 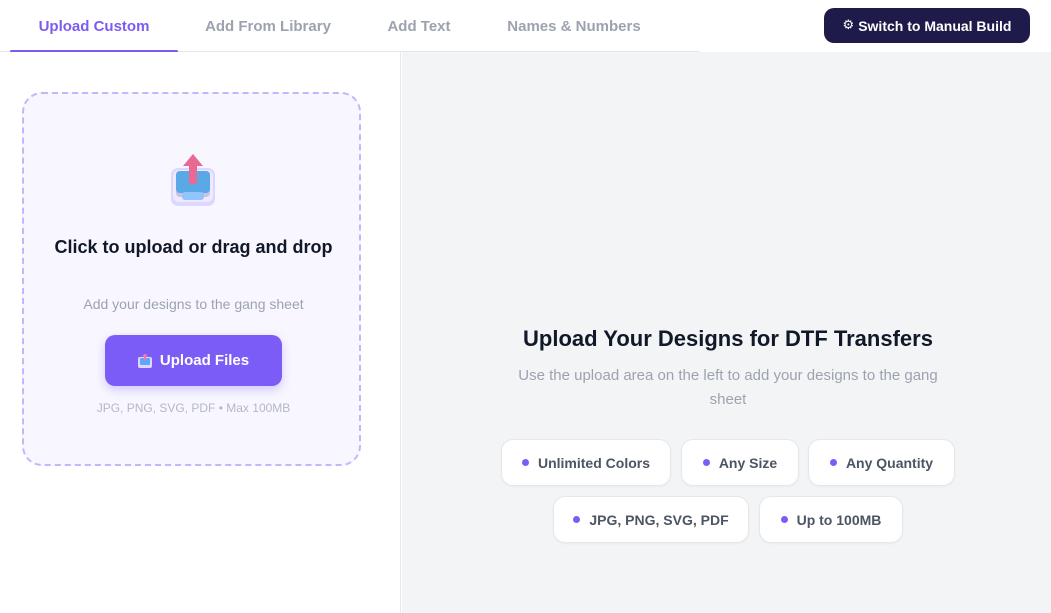 What do you see at coordinates (728, 338) in the screenshot?
I see `info-title: Upload Your Designs for DTF Transfers` at bounding box center [728, 338].